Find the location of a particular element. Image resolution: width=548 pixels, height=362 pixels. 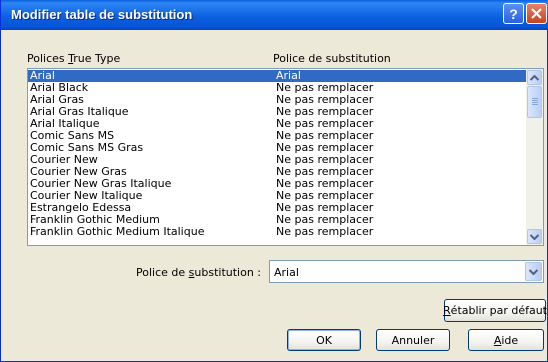

scroll-up-icon is located at coordinates (534, 77).